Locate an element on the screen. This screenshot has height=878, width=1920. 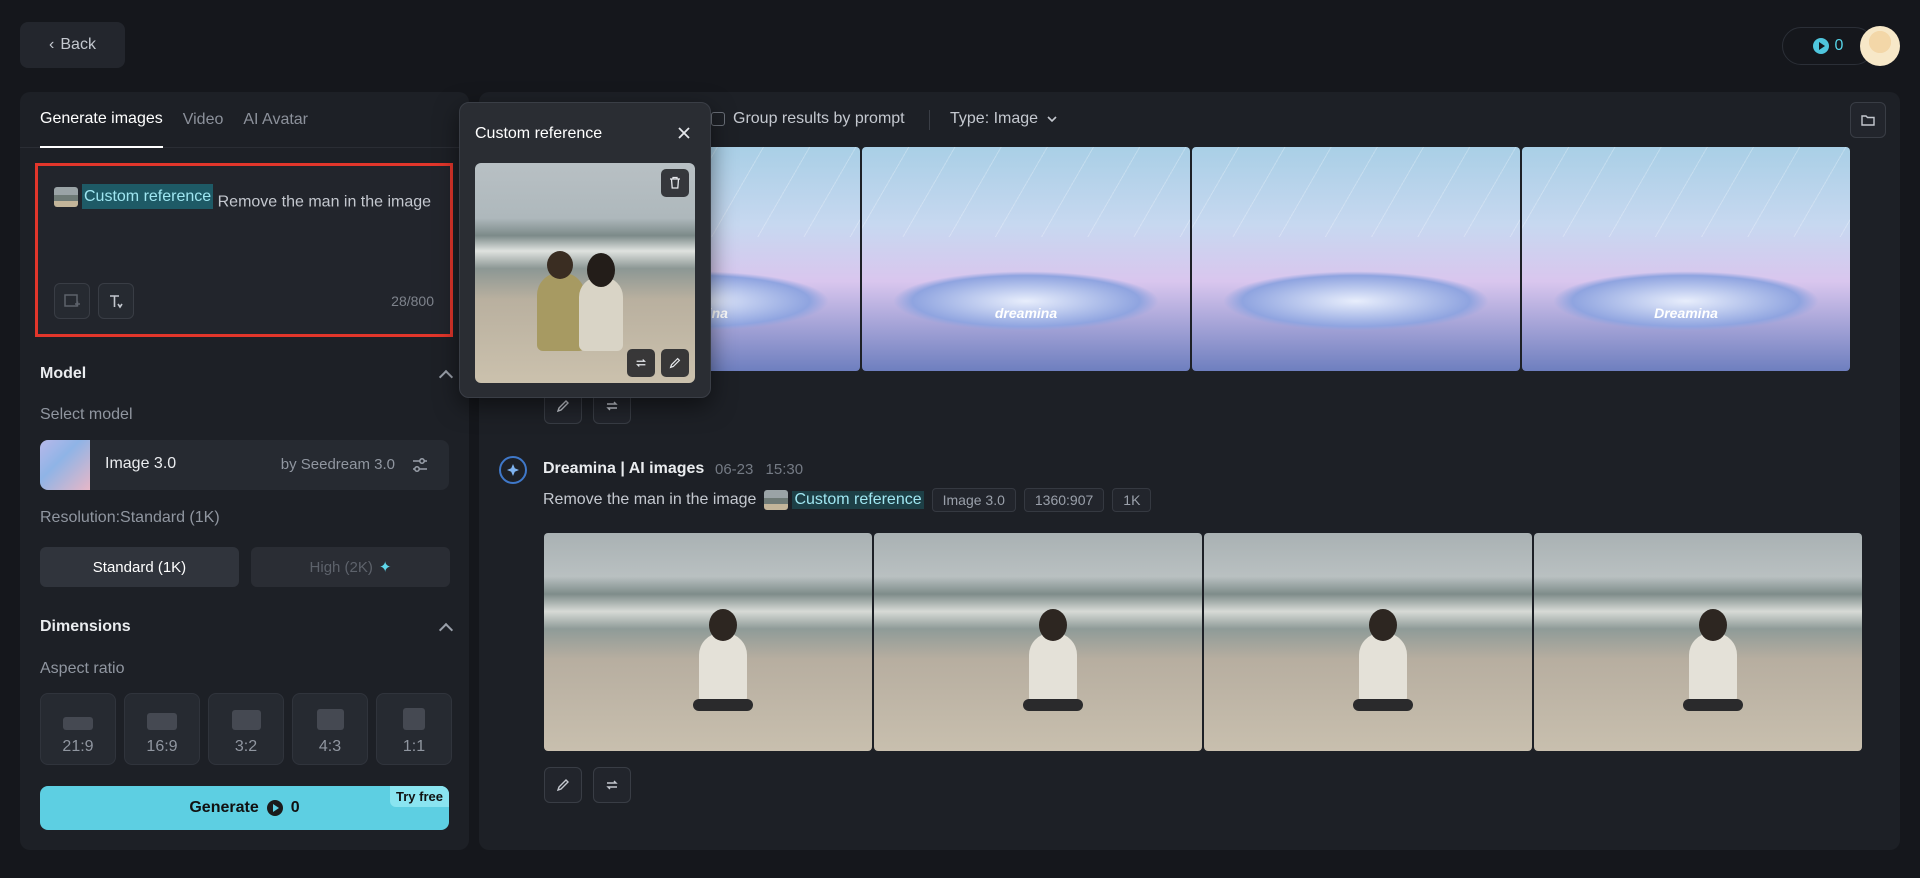
sliders-icon is located at coordinates (420, 465).